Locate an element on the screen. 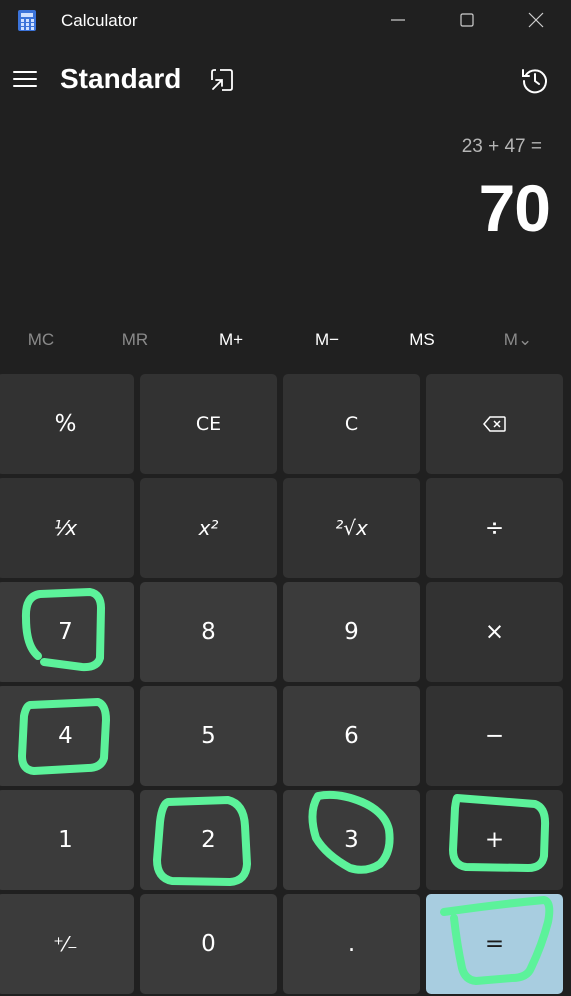 The image size is (571, 996). mode-header: Standard is located at coordinates (285, 81).